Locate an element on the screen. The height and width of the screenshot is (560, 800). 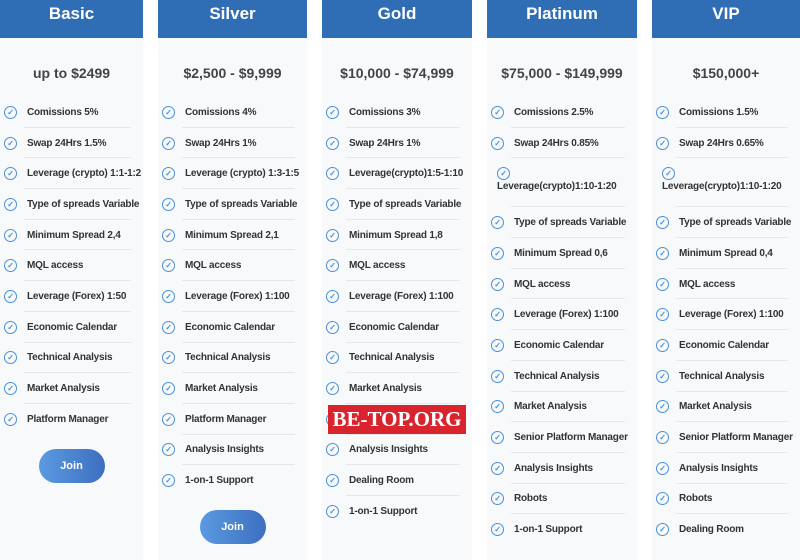
feature-item: ✓ Comissions 4% is located at coordinates (232, 112).